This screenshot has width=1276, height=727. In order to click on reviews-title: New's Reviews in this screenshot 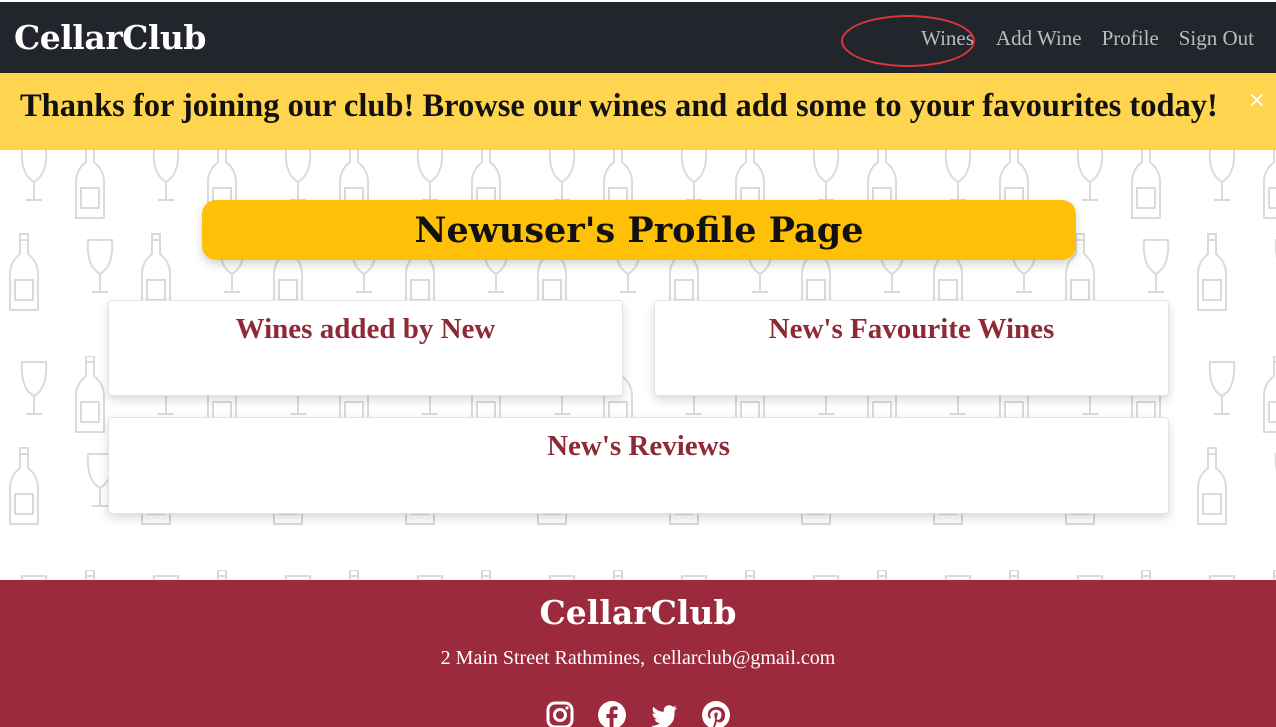, I will do `click(638, 446)`.